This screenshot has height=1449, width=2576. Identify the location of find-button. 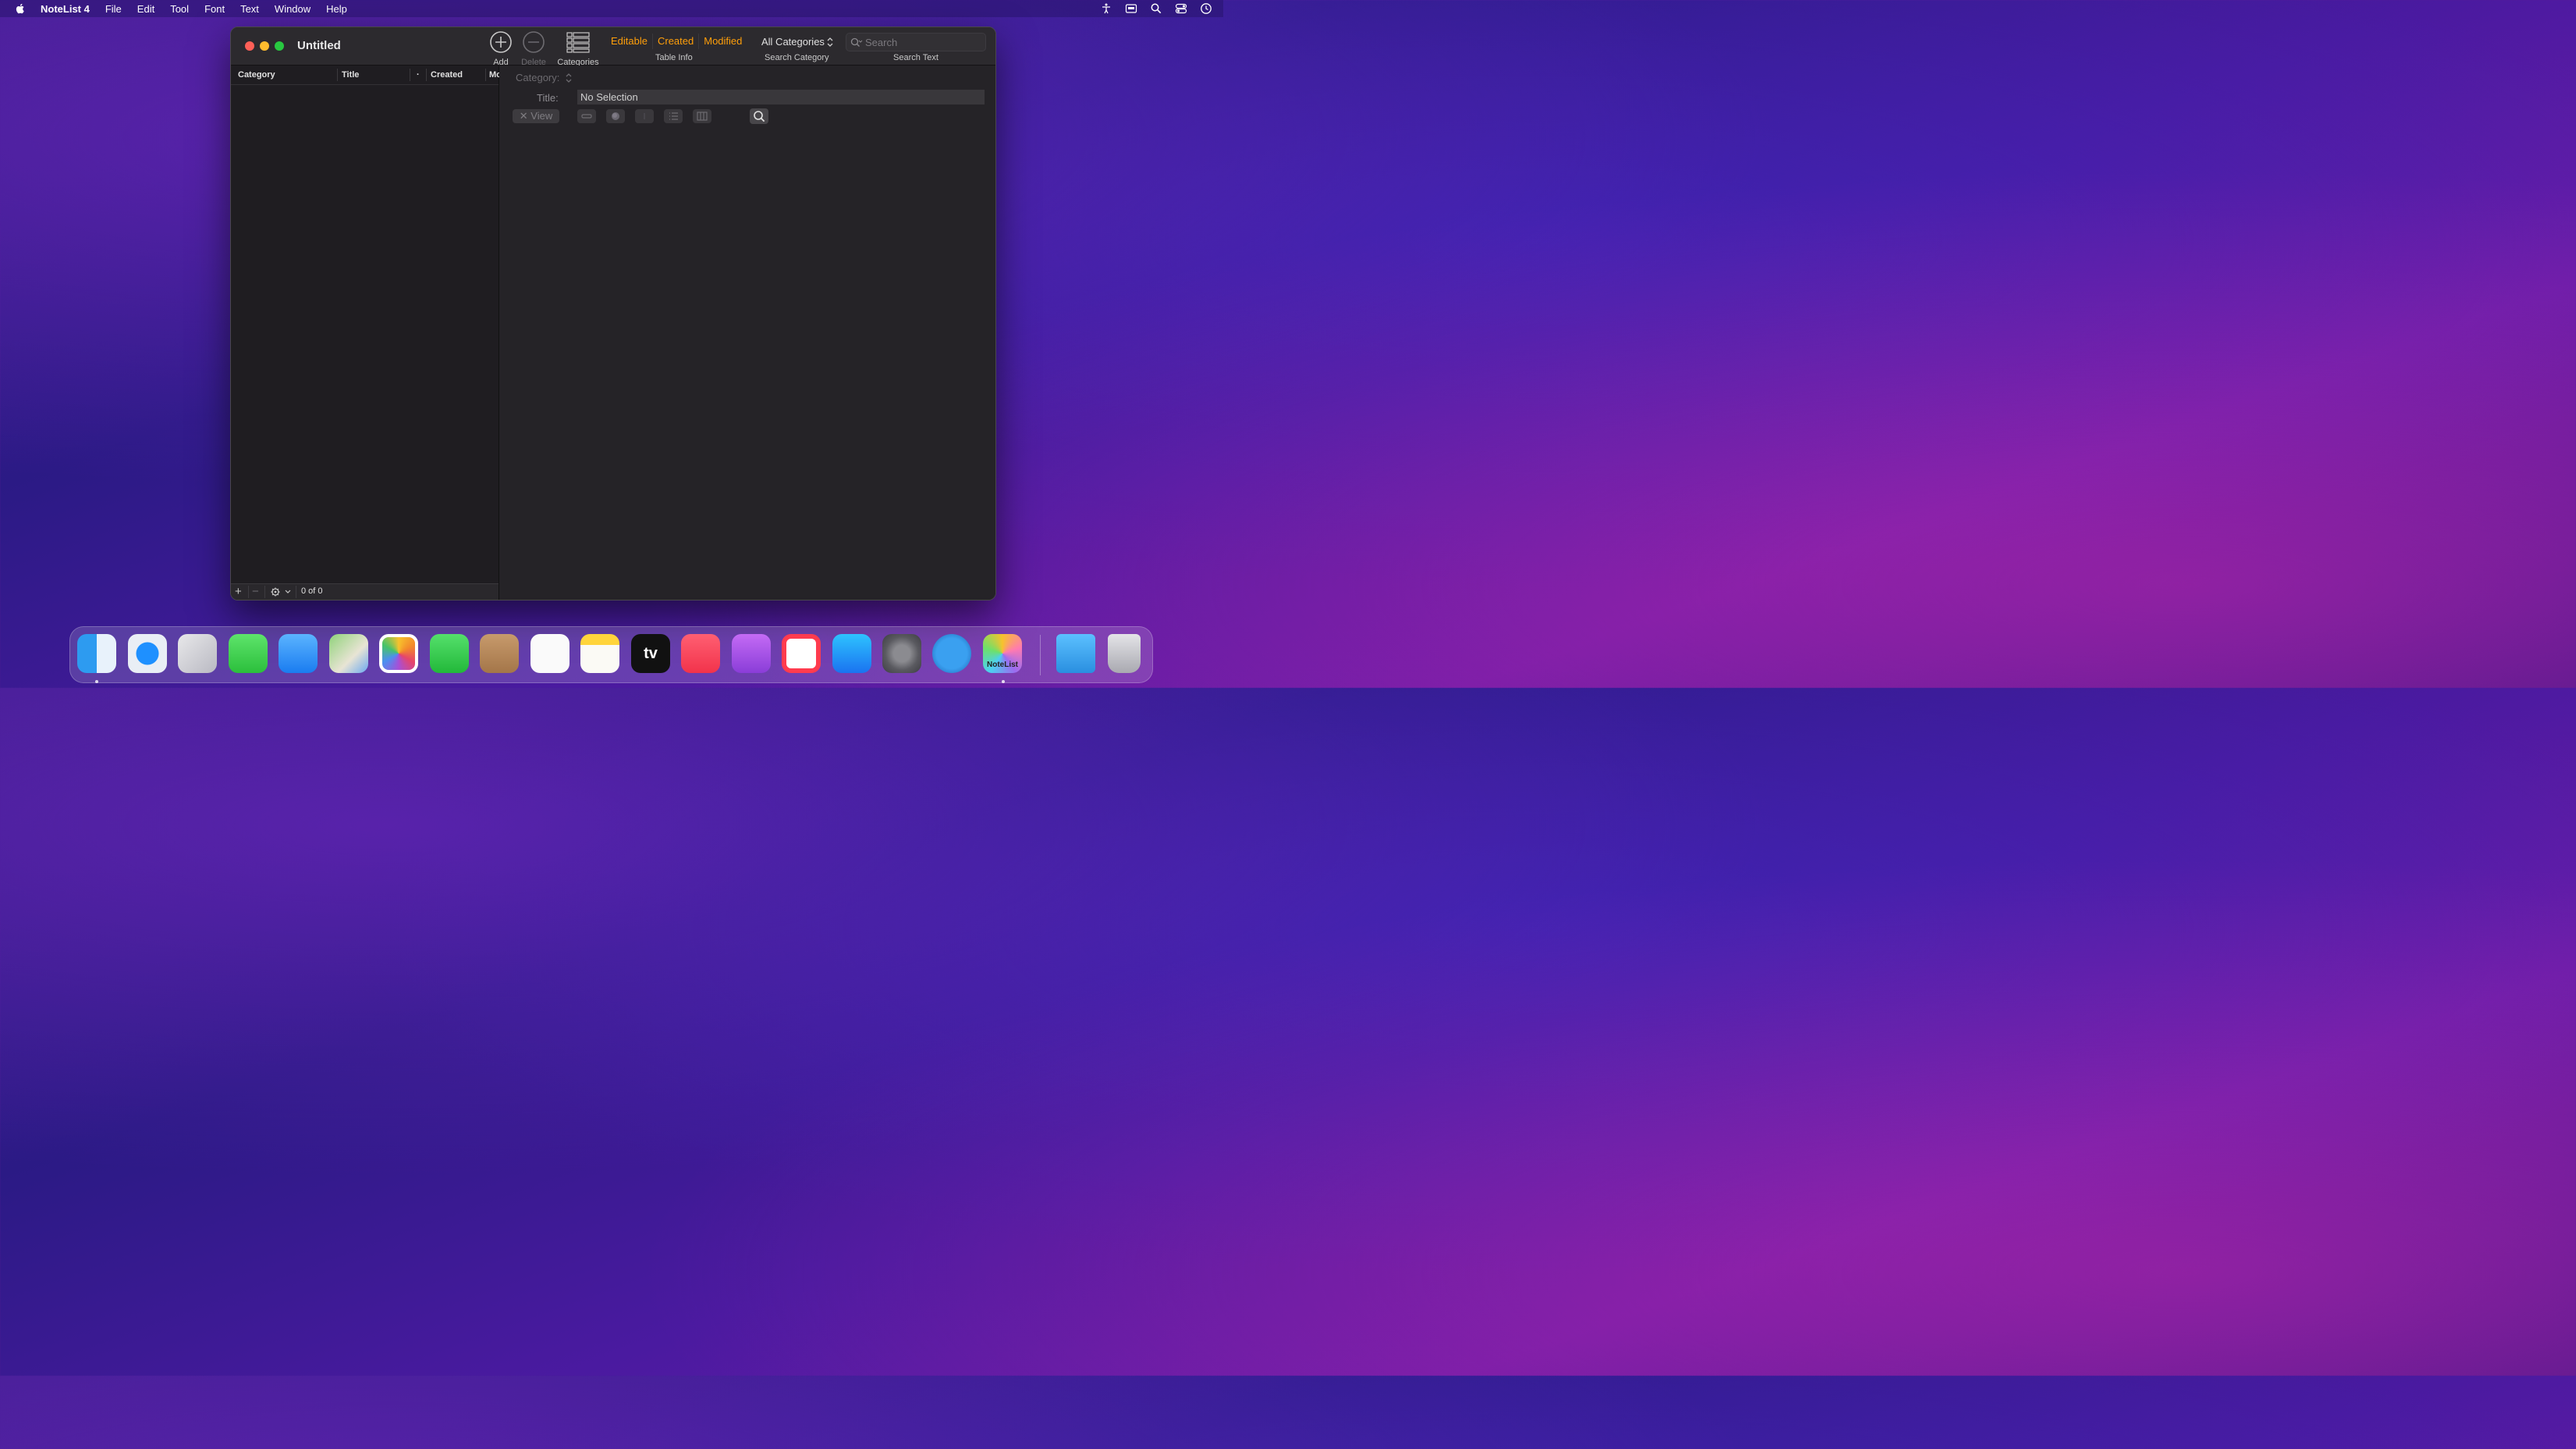
(759, 116).